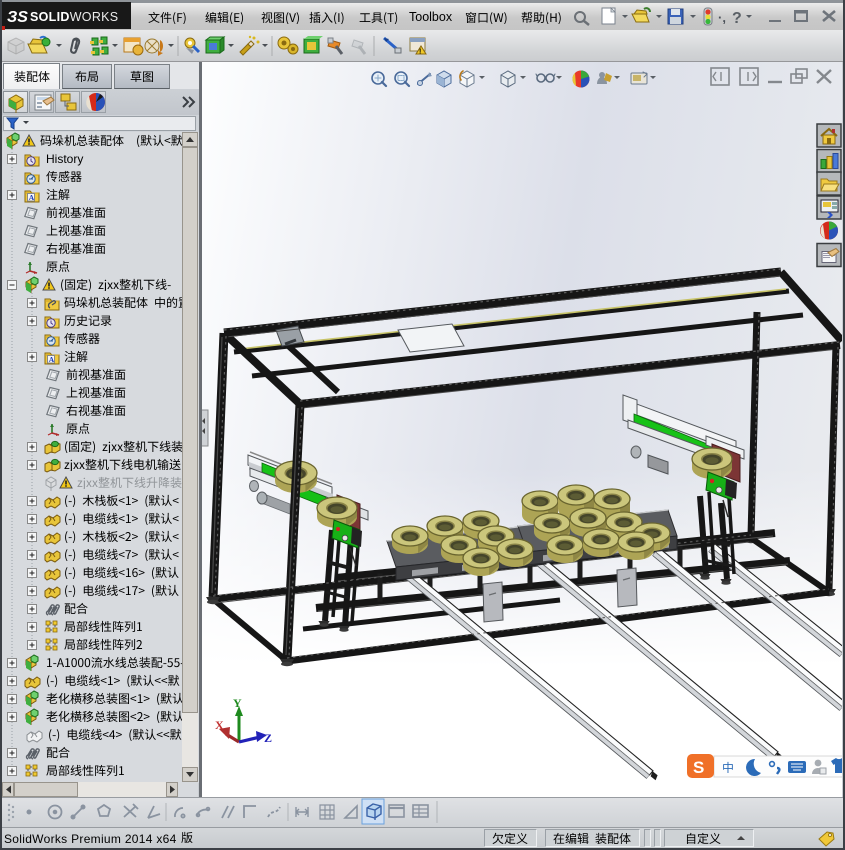  What do you see at coordinates (219, 725) in the screenshot?
I see `svg-text: X` at bounding box center [219, 725].